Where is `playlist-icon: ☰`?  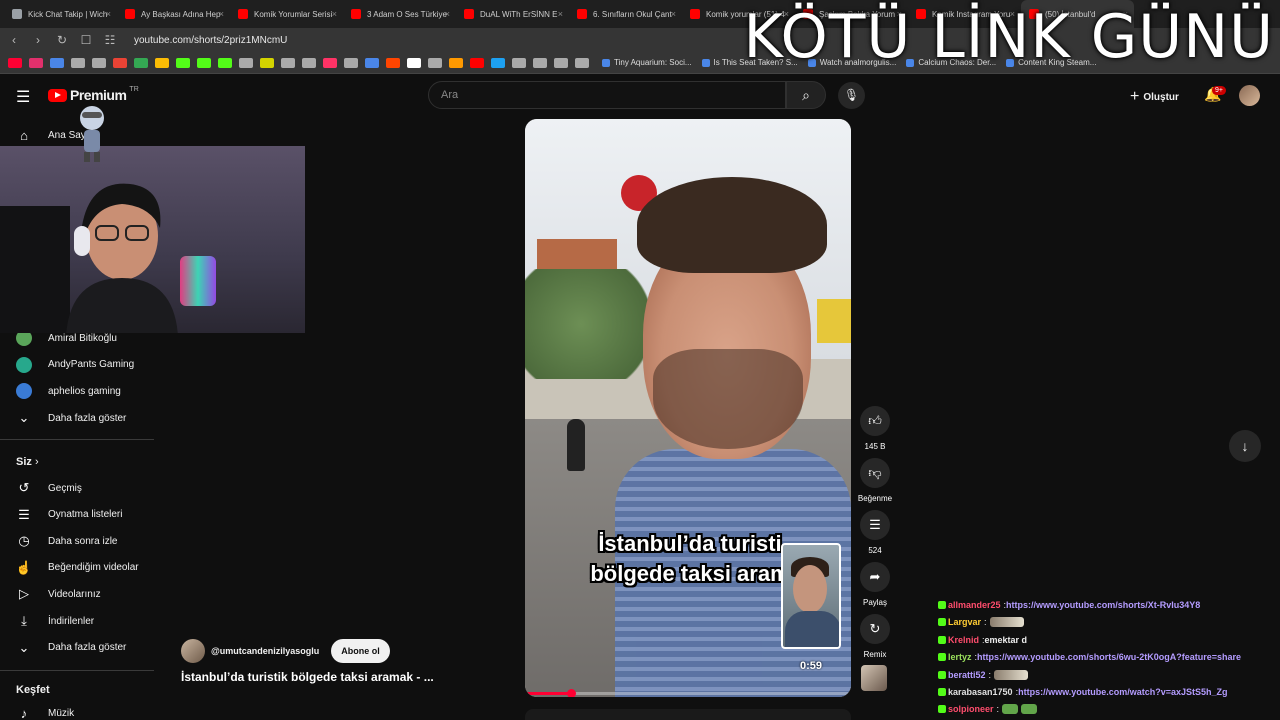
playlist-icon: ☰ is located at coordinates (24, 514).